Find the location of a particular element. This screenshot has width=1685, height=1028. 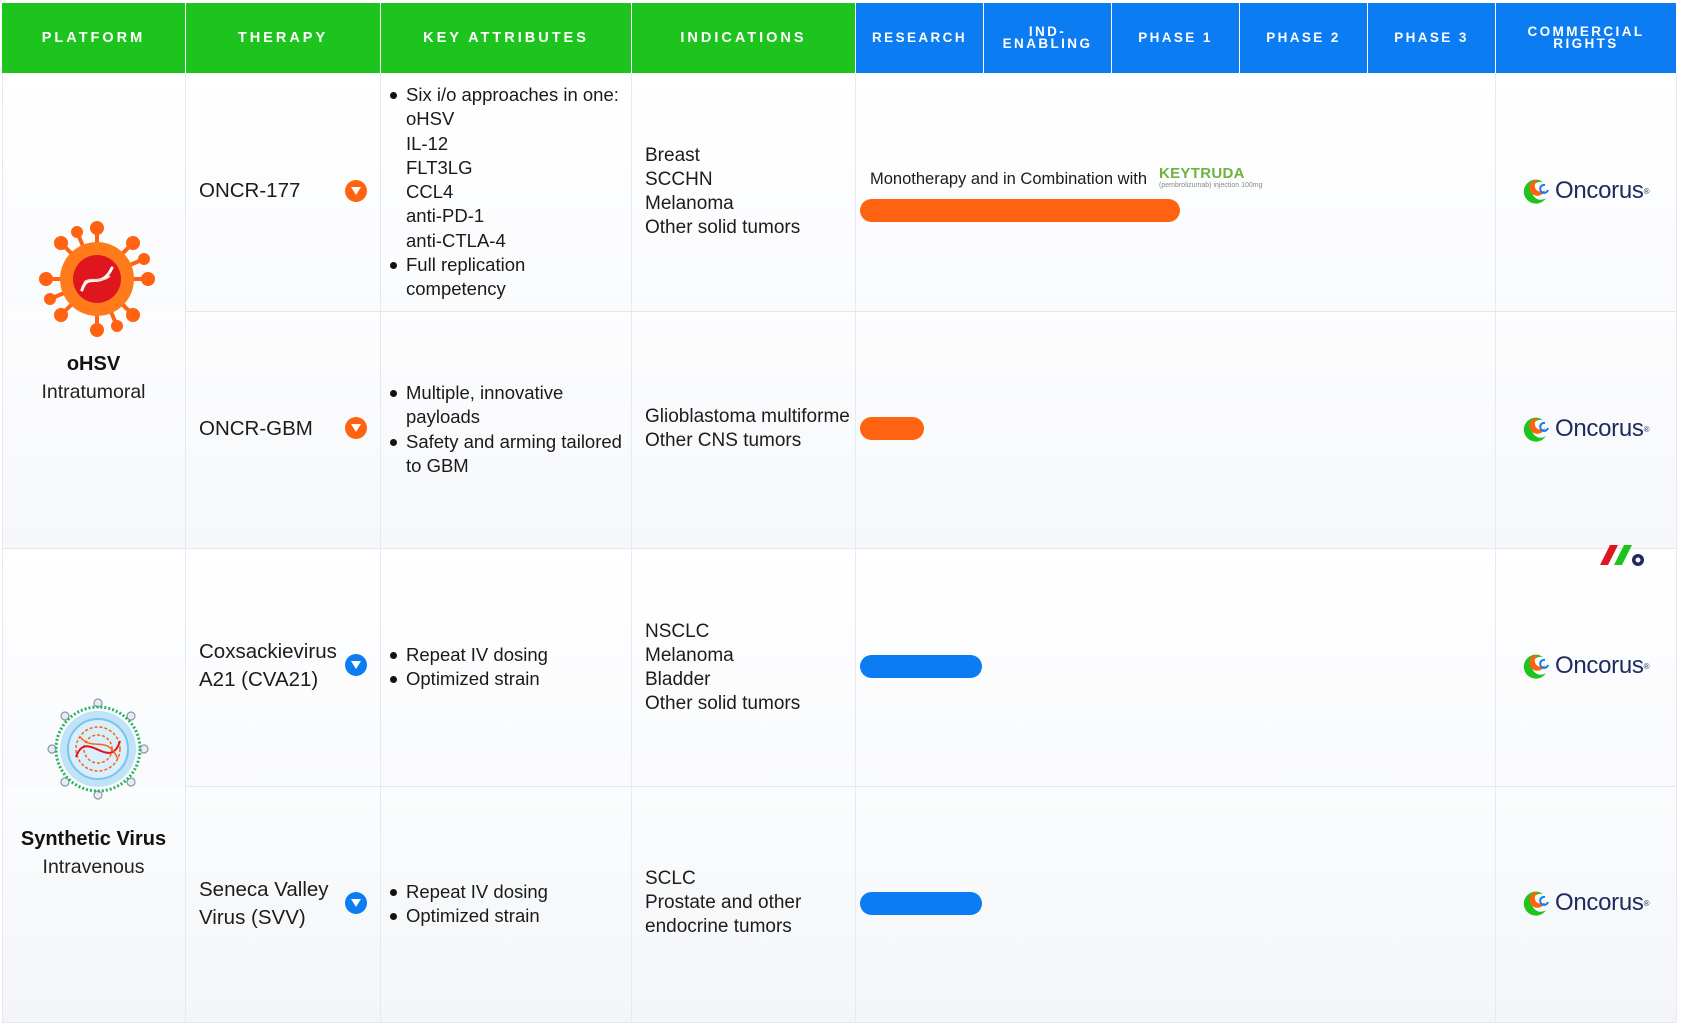

header-ind-enabling-line2: ENABLING is located at coordinates (1047, 43).